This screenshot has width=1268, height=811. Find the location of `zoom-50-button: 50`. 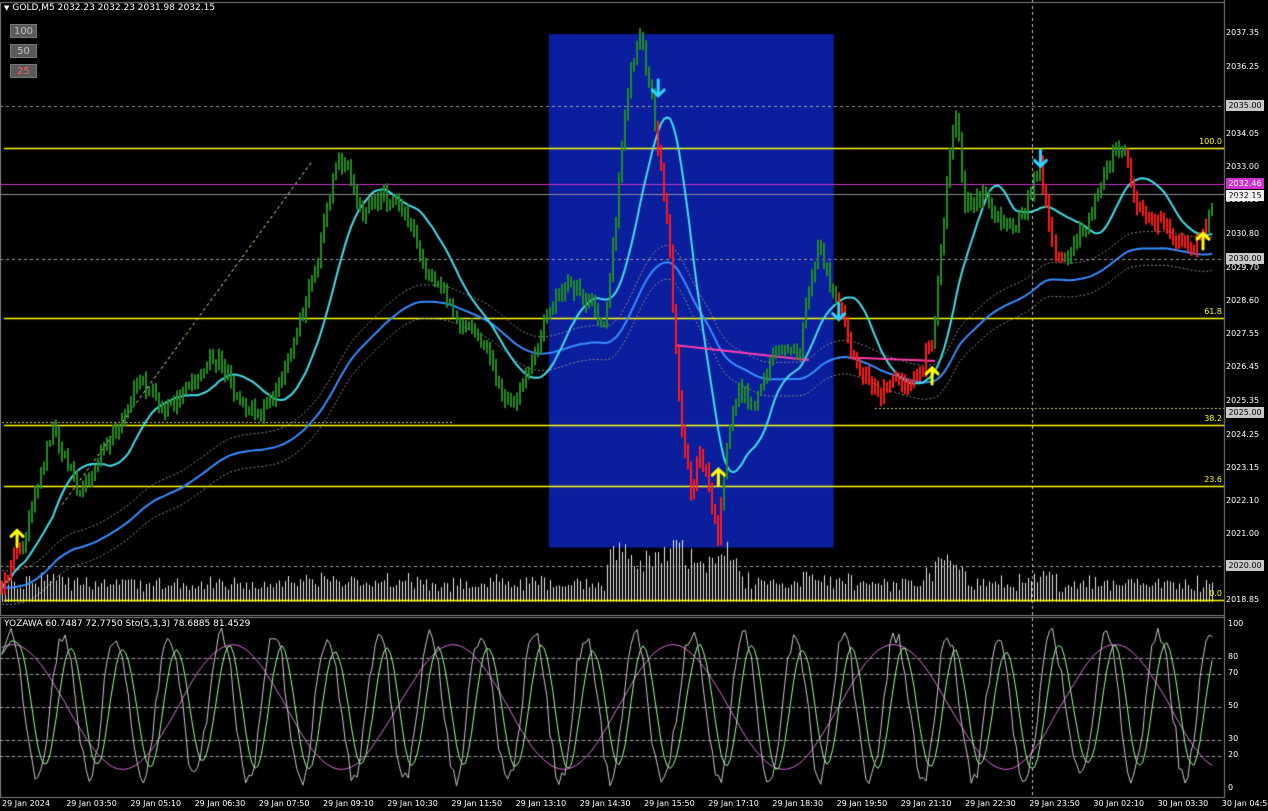

zoom-50-button: 50 is located at coordinates (23, 51).